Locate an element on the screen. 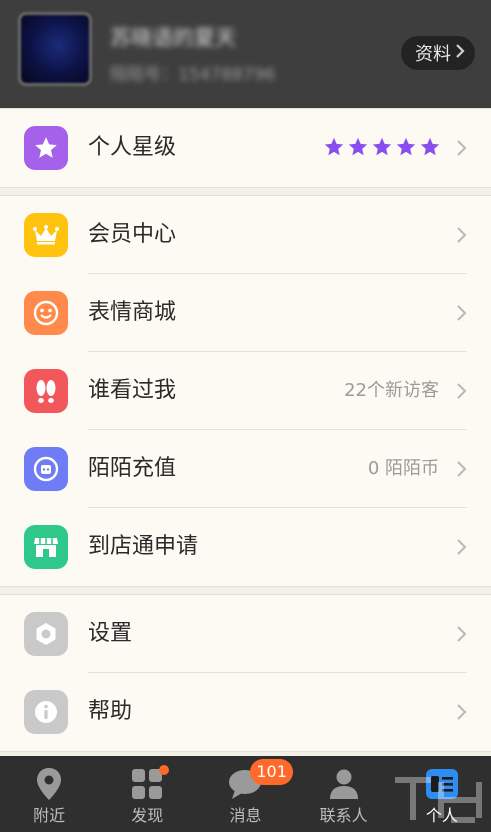 The image size is (491, 832). location-pin-icon is located at coordinates (49, 784).